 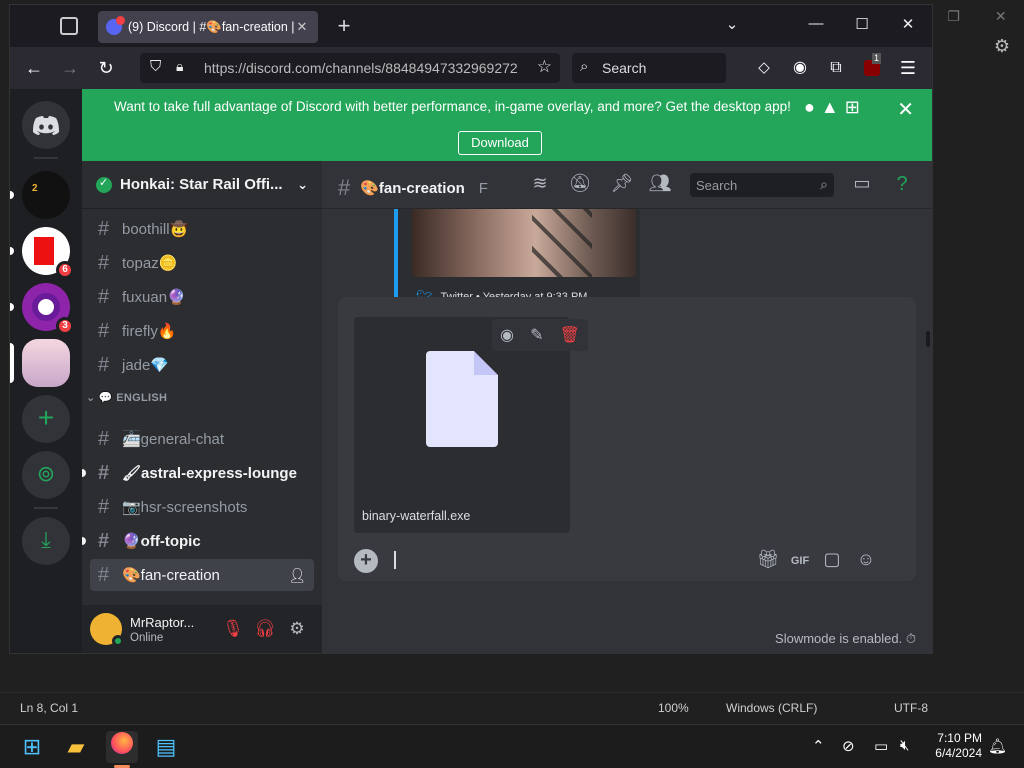 What do you see at coordinates (202, 575) in the screenshot?
I see `channel-fan-creation: # 🎨fan-creation 👤︎` at bounding box center [202, 575].